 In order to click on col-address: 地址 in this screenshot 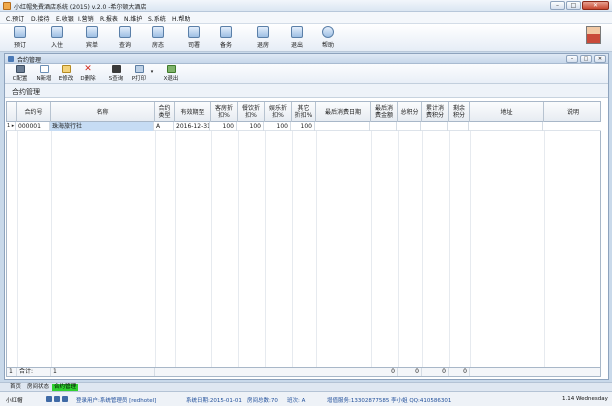, I will do `click(507, 112)`.